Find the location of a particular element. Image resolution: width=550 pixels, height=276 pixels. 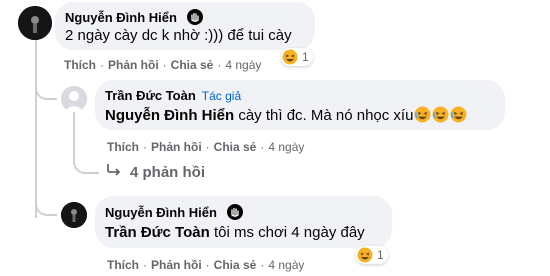

view-replies-link: 4 phản hồi is located at coordinates (155, 172).